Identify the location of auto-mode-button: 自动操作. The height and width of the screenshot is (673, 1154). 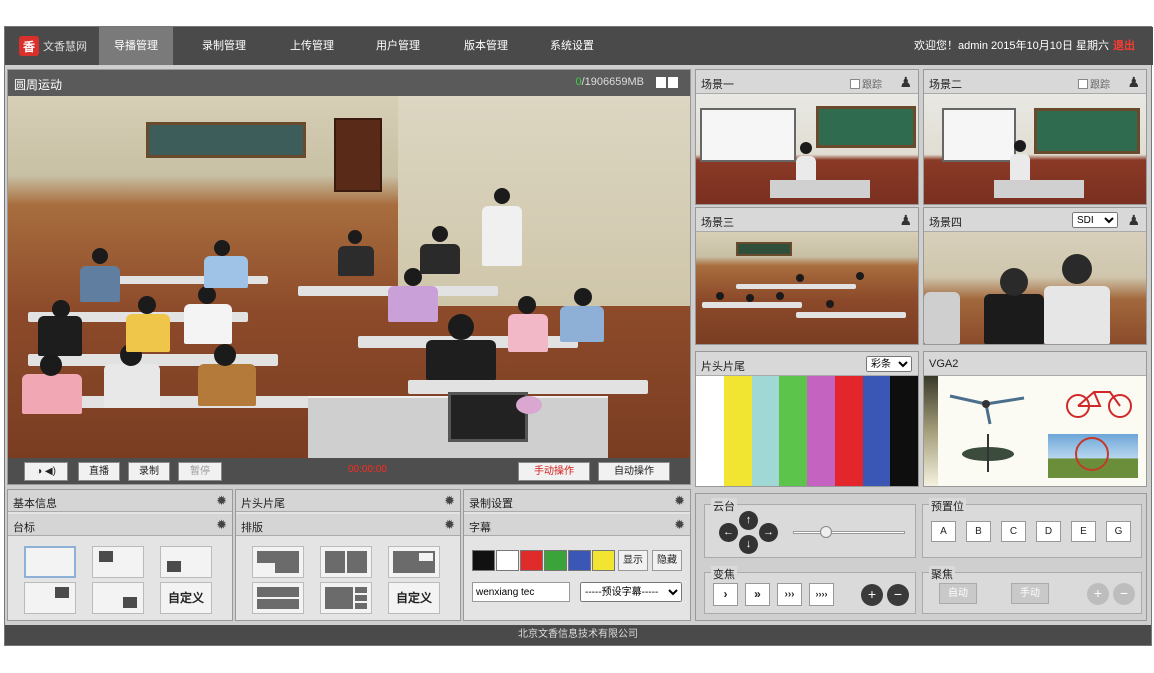
(634, 471).